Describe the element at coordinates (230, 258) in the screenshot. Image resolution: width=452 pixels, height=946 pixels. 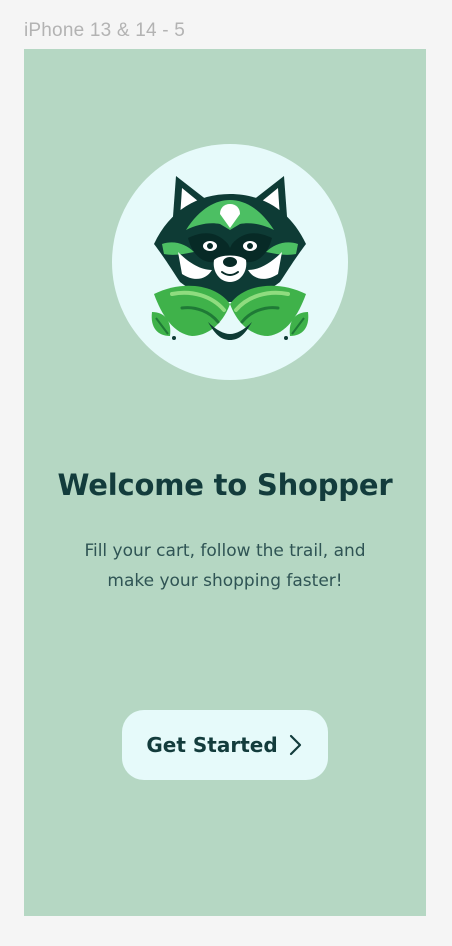
I see `raccoon-logo-icon` at that location.